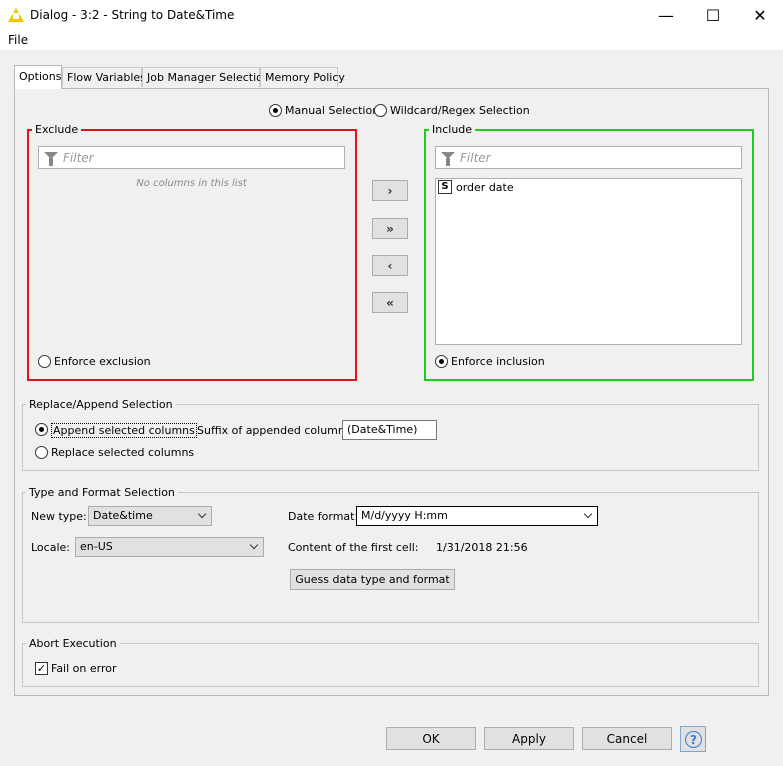 The image size is (783, 766). I want to click on locale-value: en-US, so click(96, 546).